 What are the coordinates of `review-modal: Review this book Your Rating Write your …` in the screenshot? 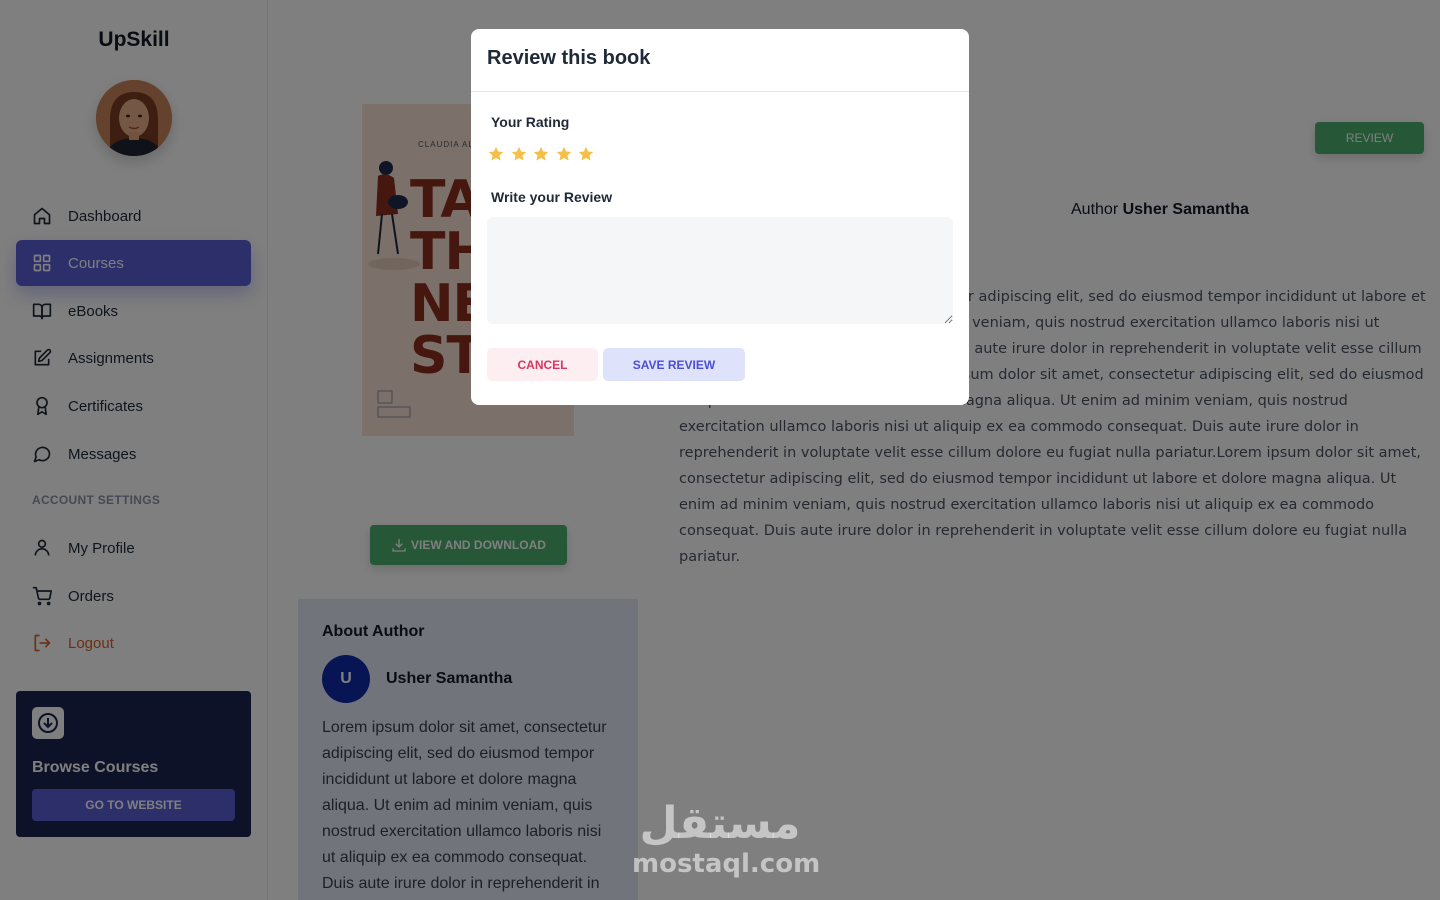 It's located at (720, 217).